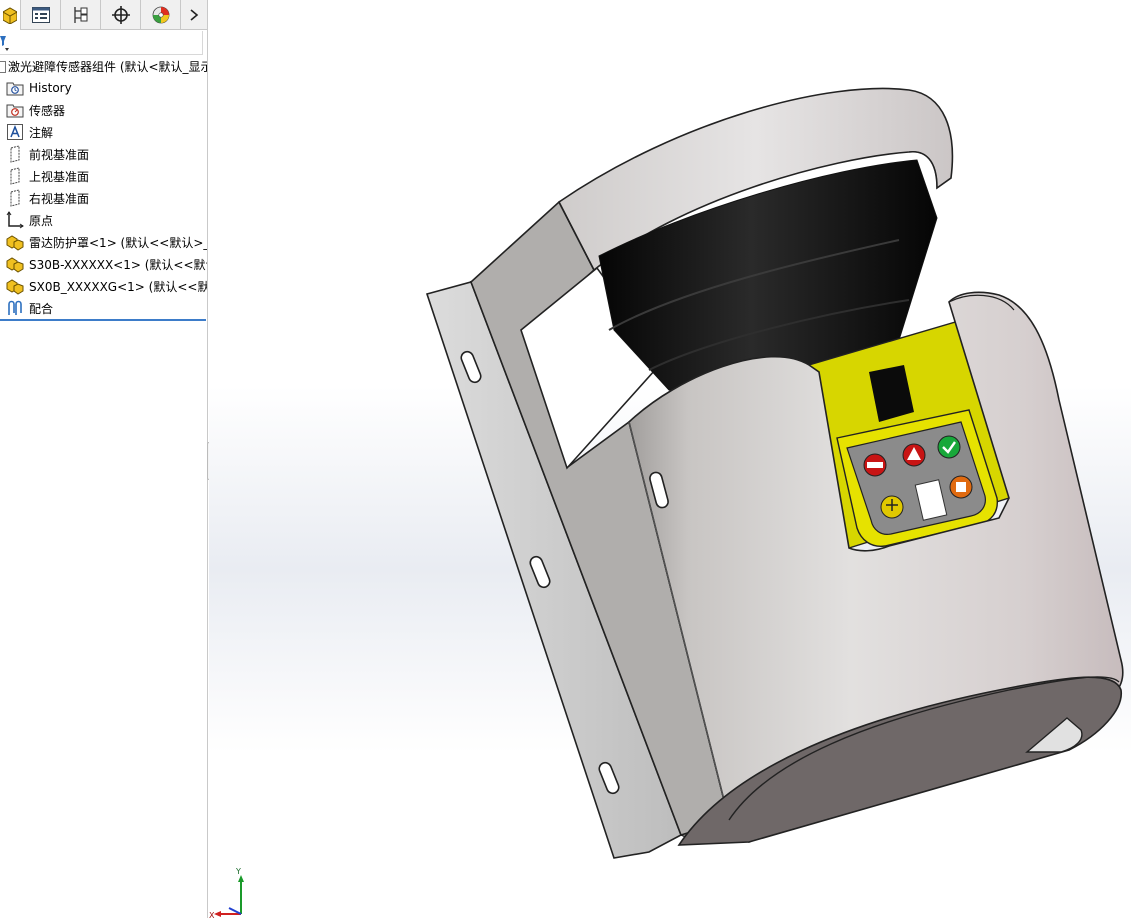 The height and width of the screenshot is (918, 1131). I want to click on sensor-folder-icon, so click(15, 110).